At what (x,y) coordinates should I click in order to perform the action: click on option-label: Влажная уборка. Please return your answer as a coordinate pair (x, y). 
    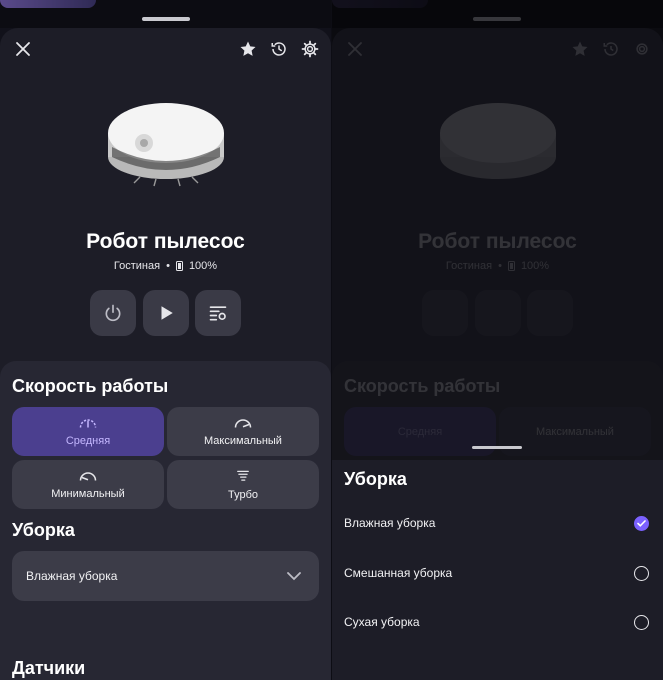
    Looking at the image, I should click on (390, 523).